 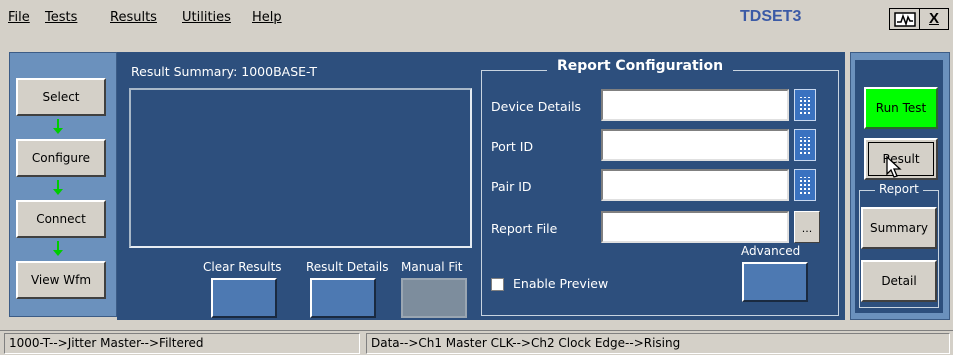 What do you see at coordinates (901, 108) in the screenshot?
I see `run-test-button: Run Test` at bounding box center [901, 108].